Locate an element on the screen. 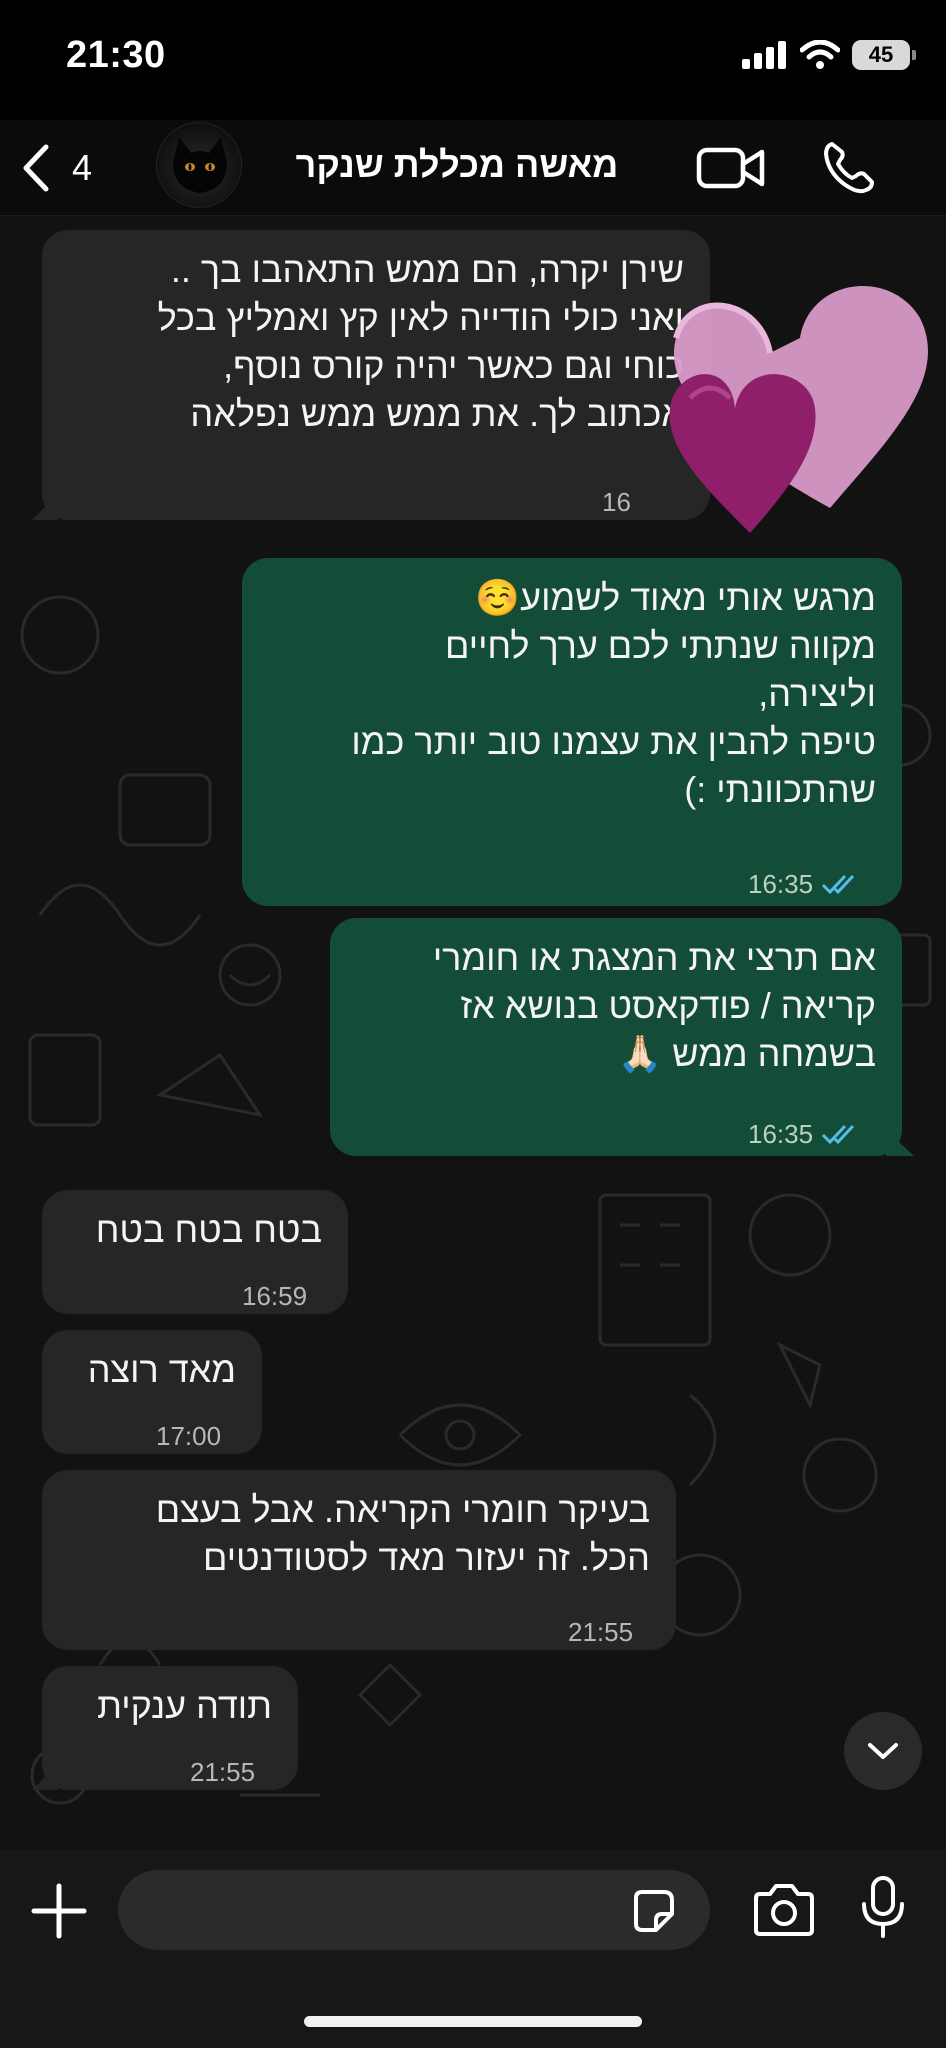 The height and width of the screenshot is (2048, 946). chat-header: 4 מאשה מכללת שנקר is located at coordinates (473, 168).